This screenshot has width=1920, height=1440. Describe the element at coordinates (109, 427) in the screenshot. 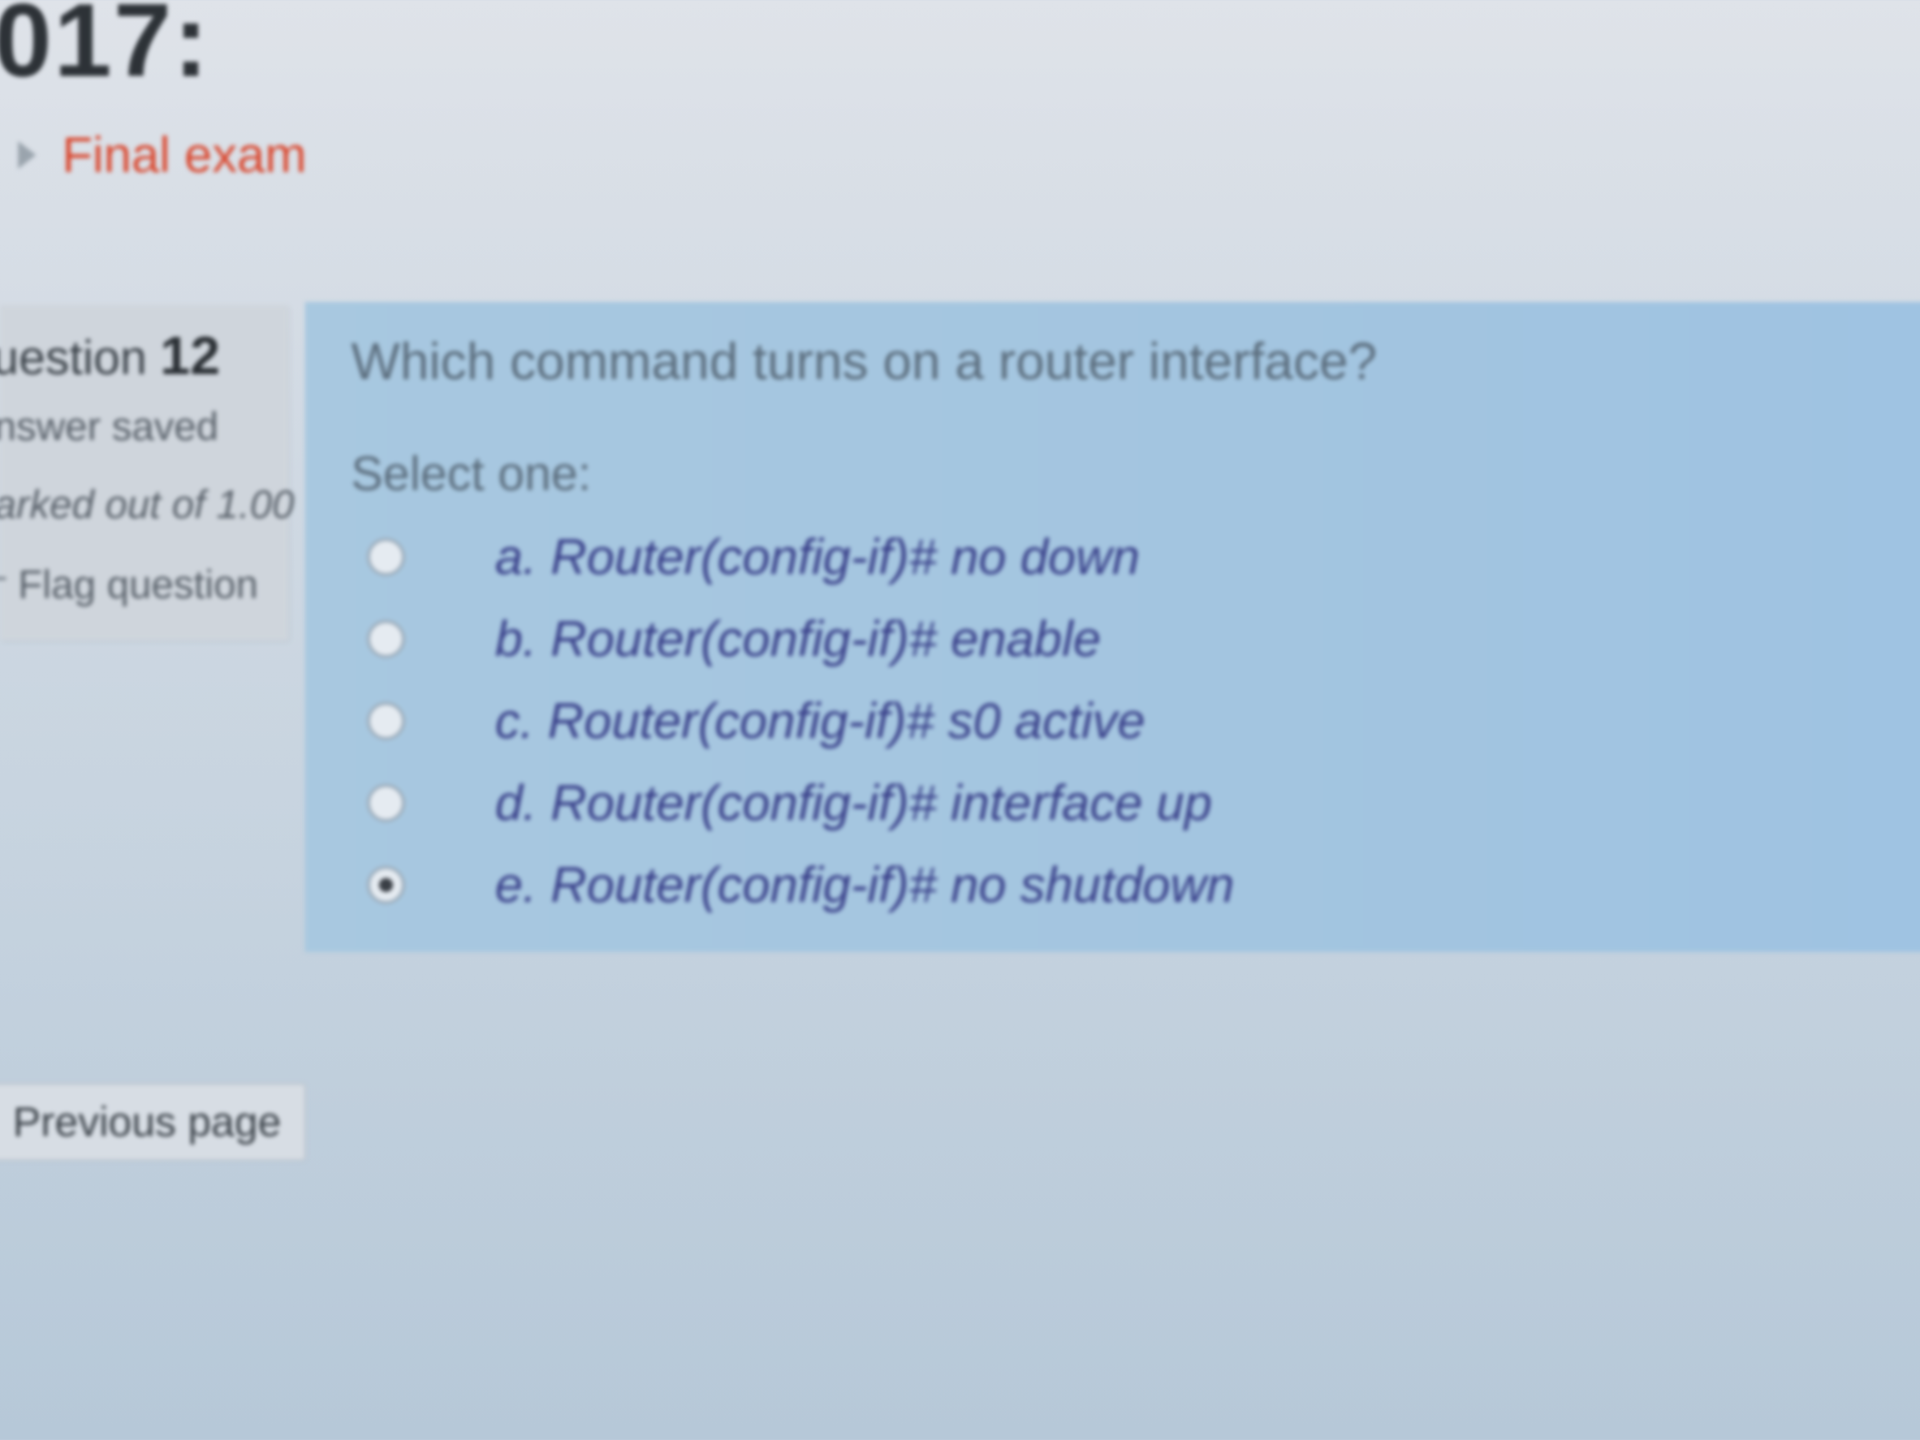

I see `answer-status: nswer saved` at that location.